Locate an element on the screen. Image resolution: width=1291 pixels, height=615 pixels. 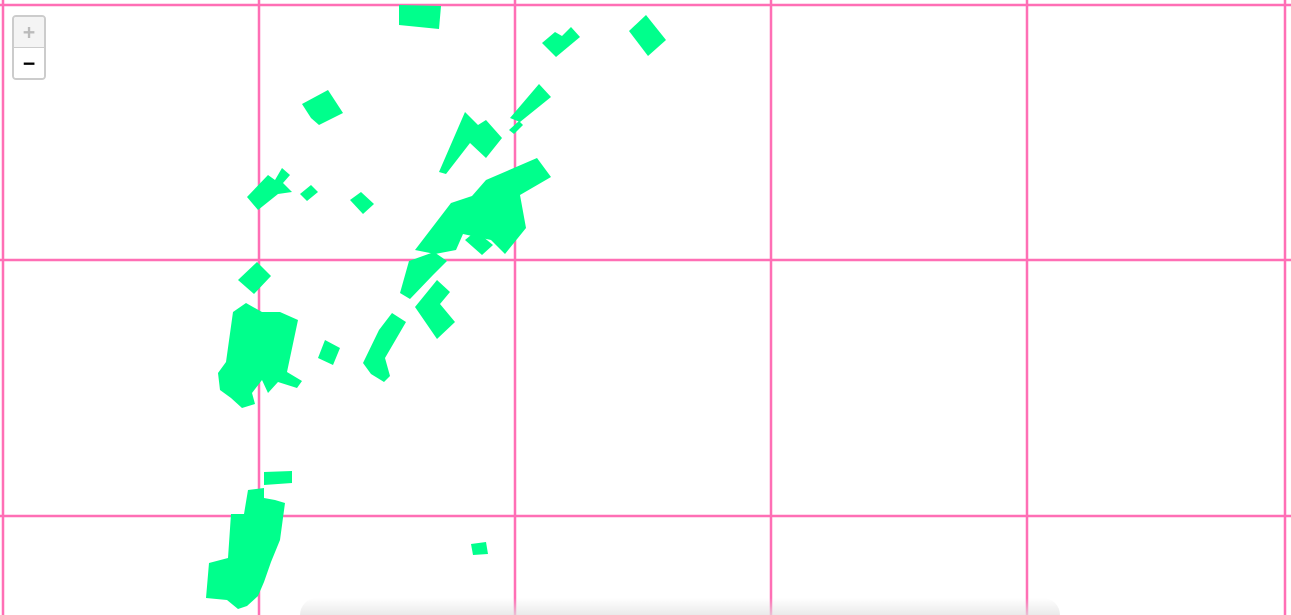
attribution-shade is located at coordinates (680, 606).